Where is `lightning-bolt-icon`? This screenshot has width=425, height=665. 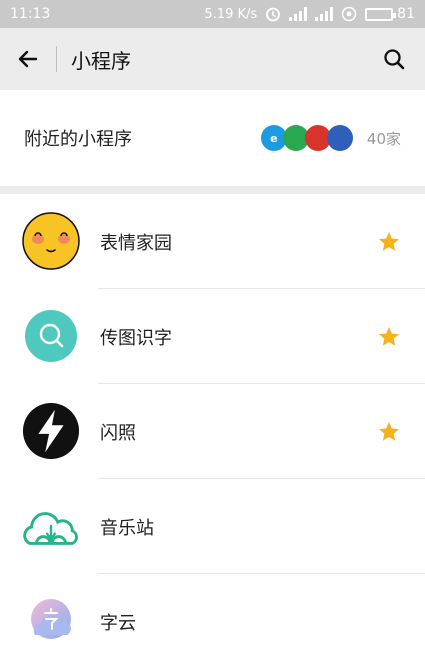
lightning-bolt-icon is located at coordinates (51, 431).